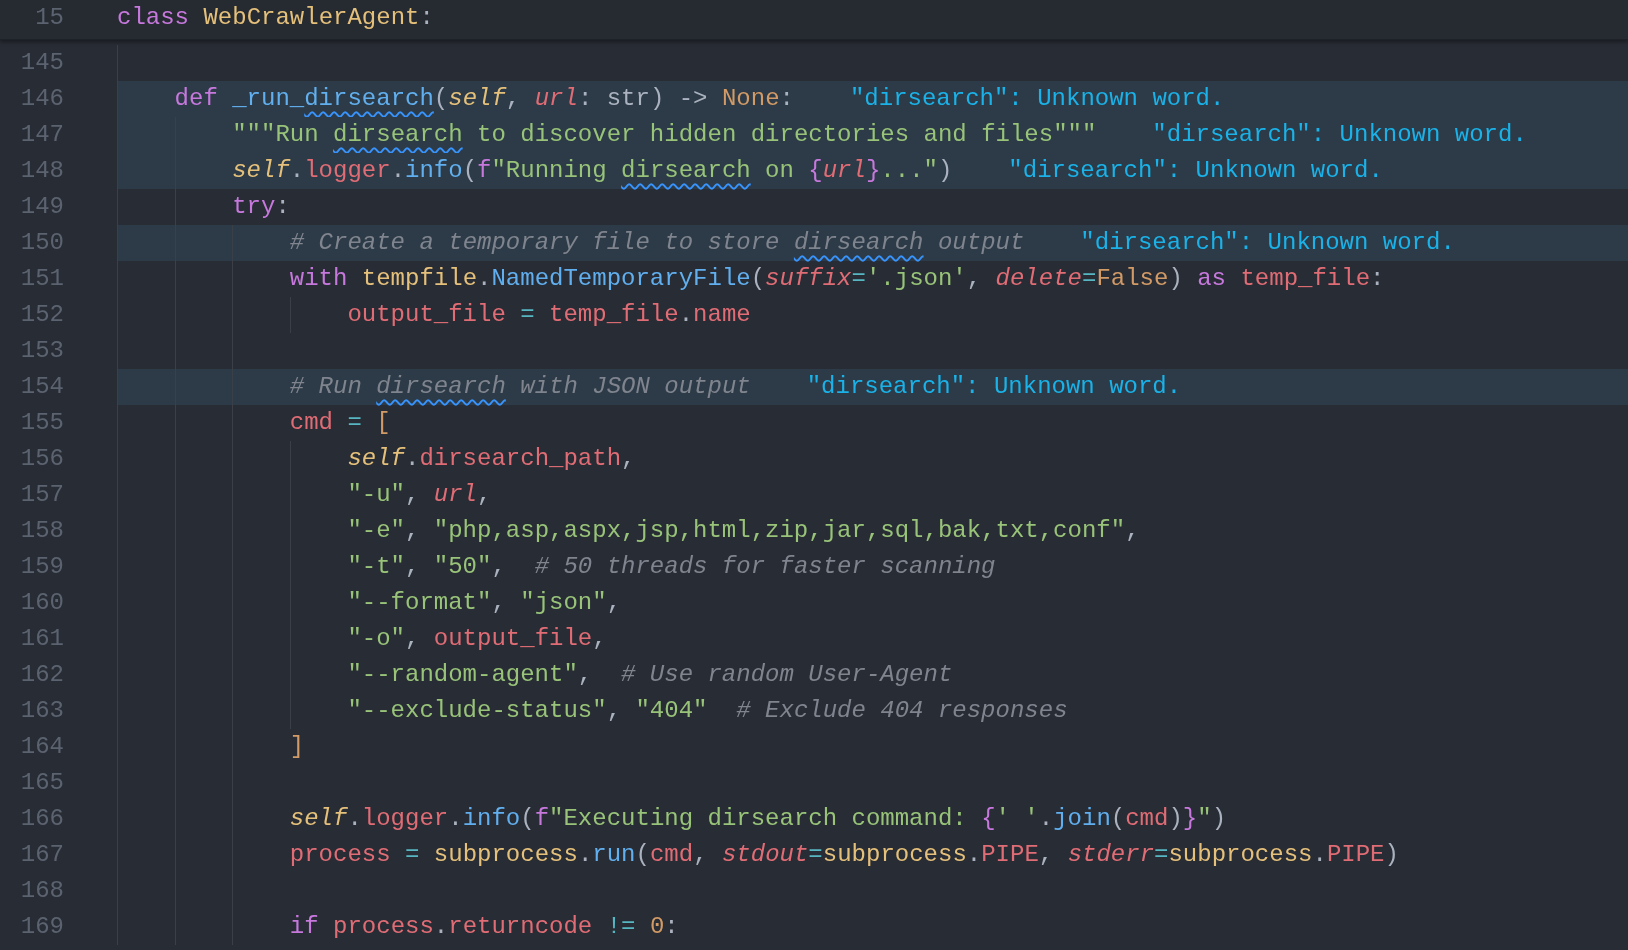 The image size is (1628, 950). Describe the element at coordinates (1082, 819) in the screenshot. I see `code-token: join` at that location.